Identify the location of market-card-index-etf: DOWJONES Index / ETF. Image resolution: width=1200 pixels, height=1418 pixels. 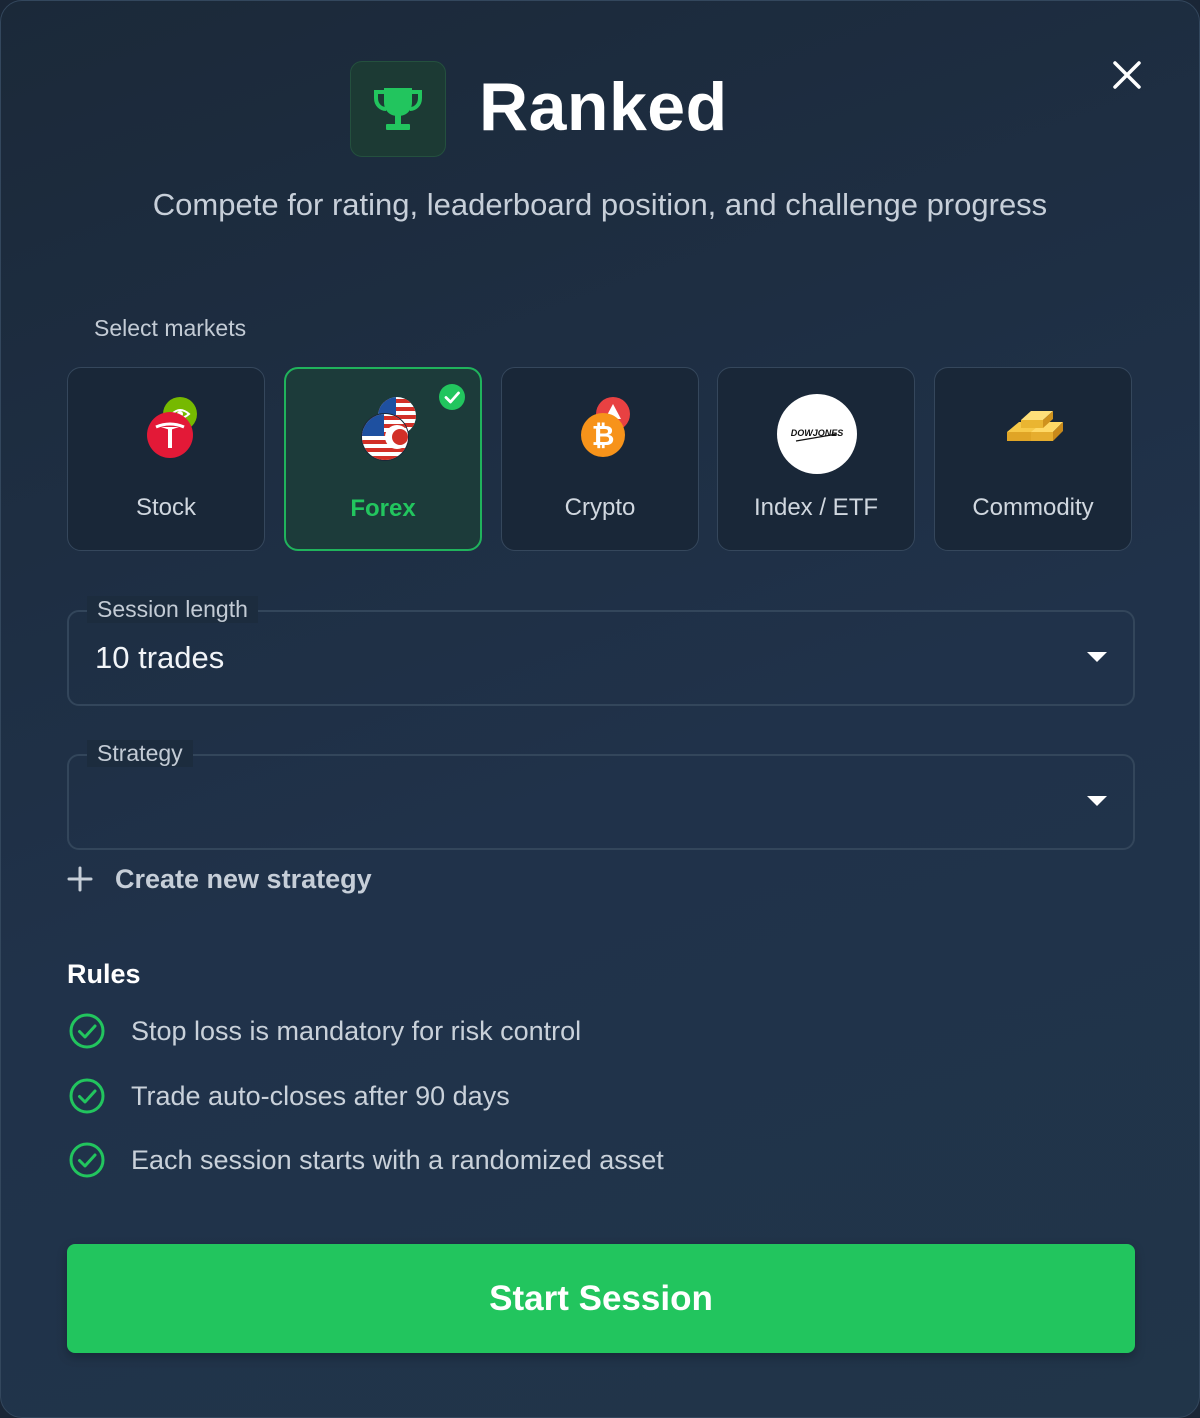
(816, 459).